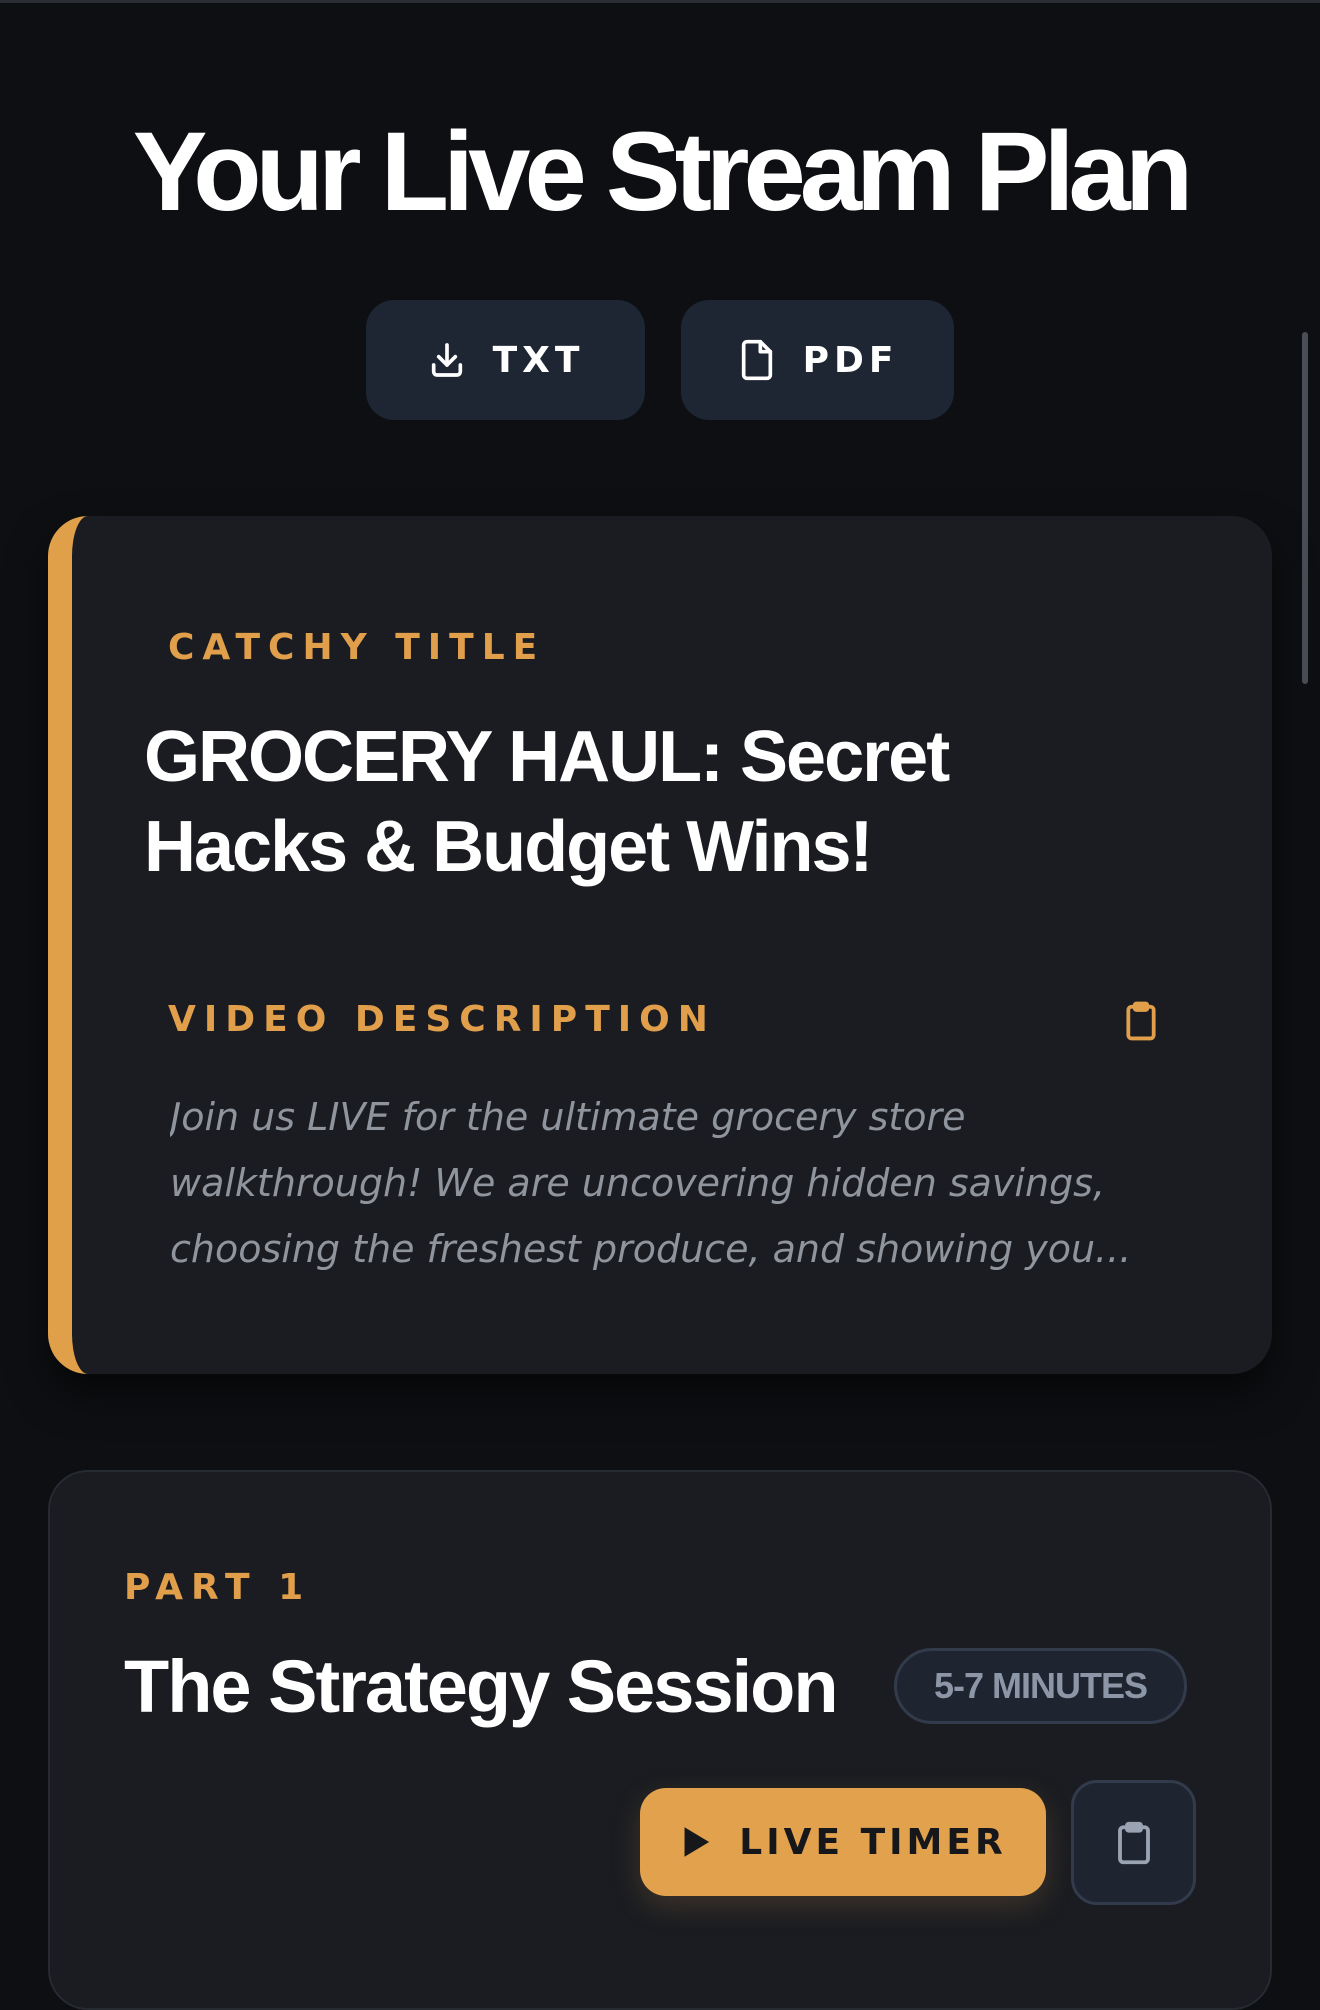  I want to click on live-timer-label: LIVE TIMER, so click(873, 1842).